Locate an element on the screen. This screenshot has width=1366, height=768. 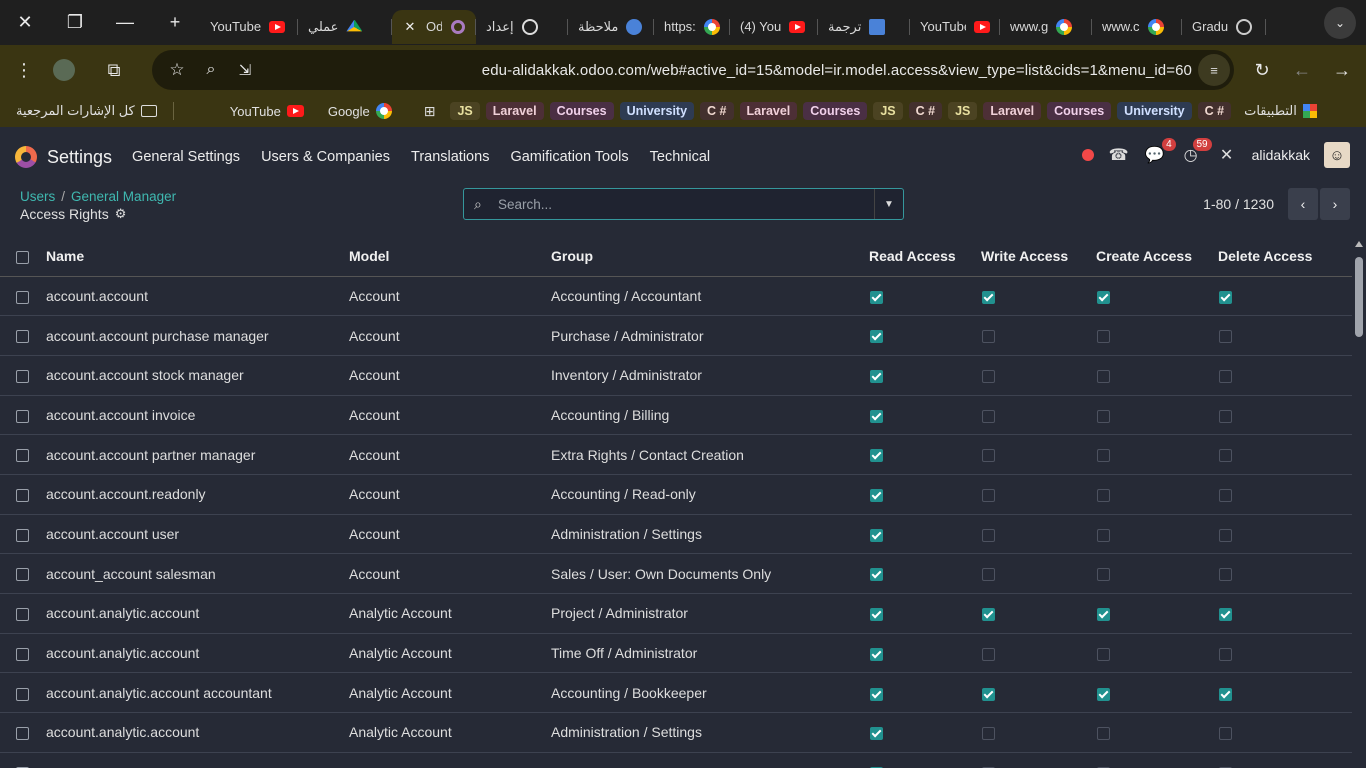
browser-tab: ملاحظة is located at coordinates (611, 27).